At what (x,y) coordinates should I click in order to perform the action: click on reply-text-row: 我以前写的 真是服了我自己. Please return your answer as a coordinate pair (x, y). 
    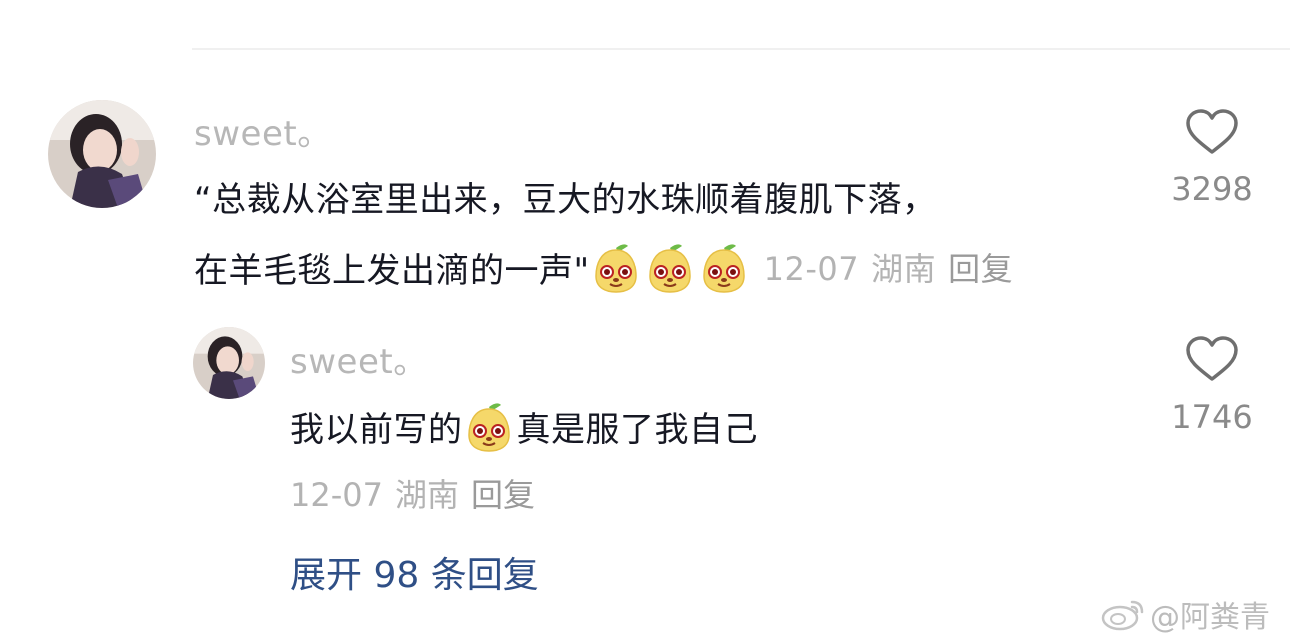
    Looking at the image, I should click on (524, 426).